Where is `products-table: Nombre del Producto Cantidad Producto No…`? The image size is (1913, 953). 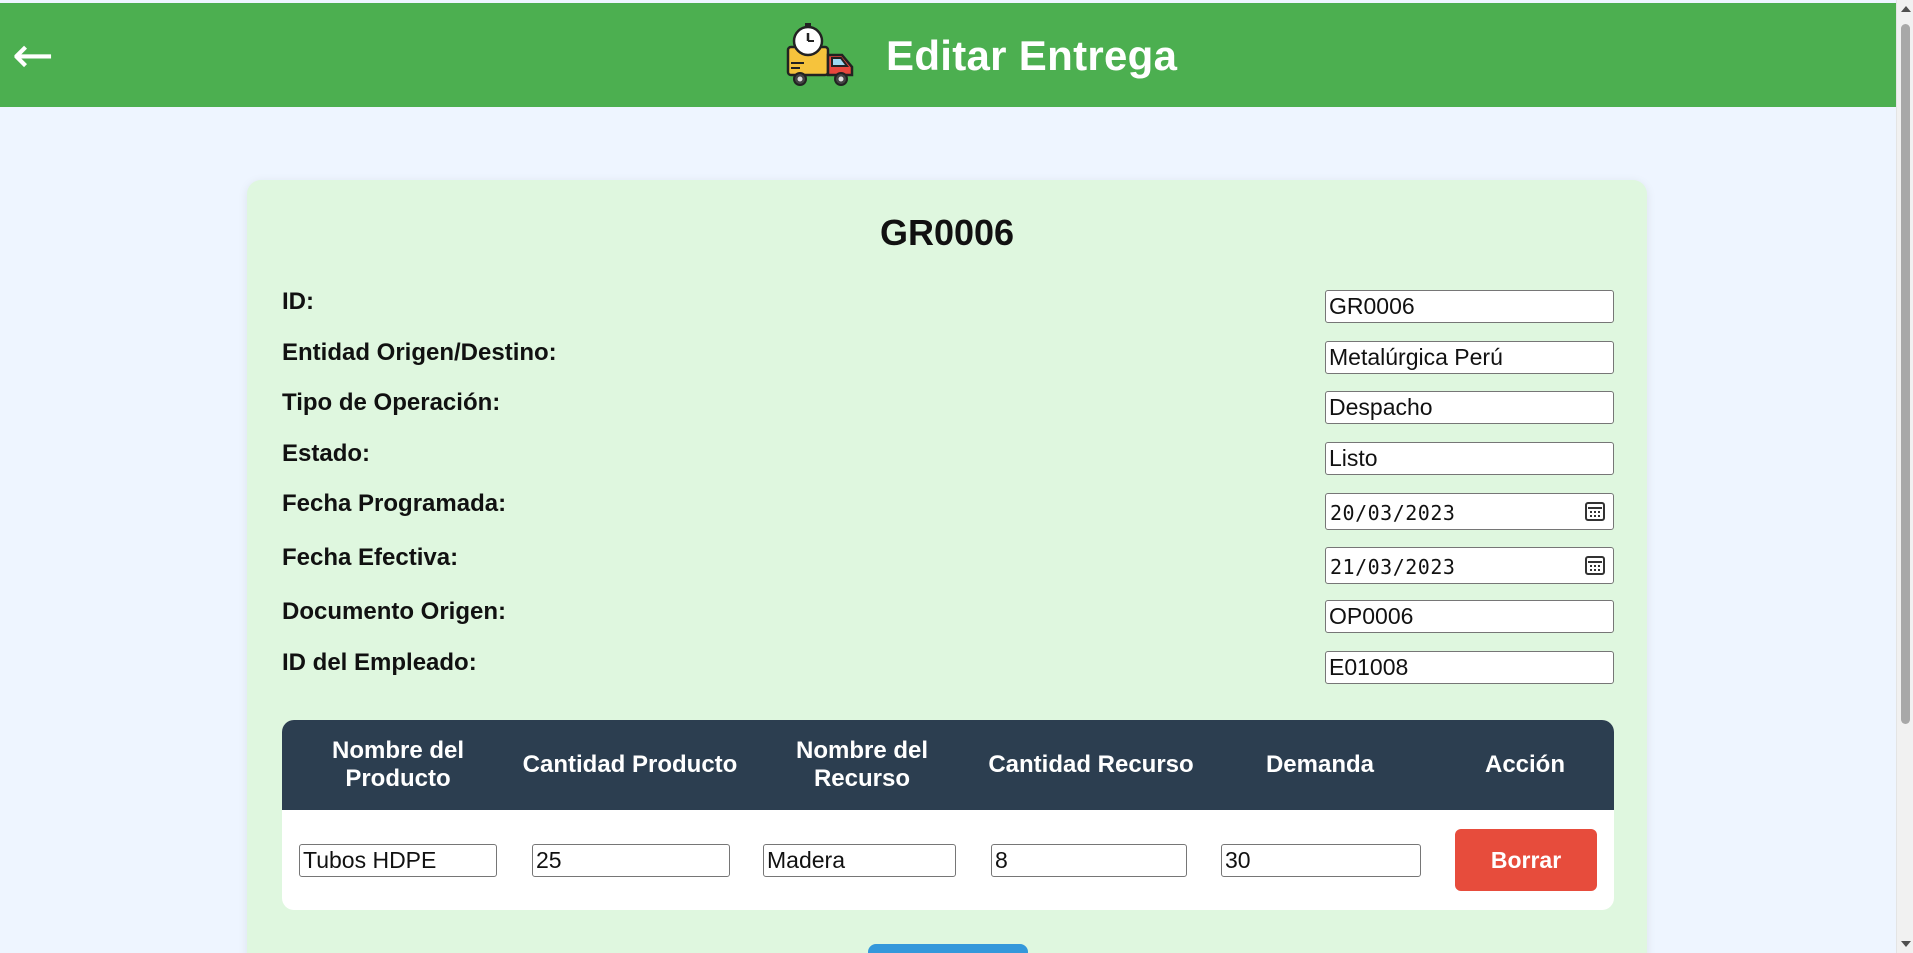 products-table: Nombre del Producto Cantidad Producto No… is located at coordinates (948, 815).